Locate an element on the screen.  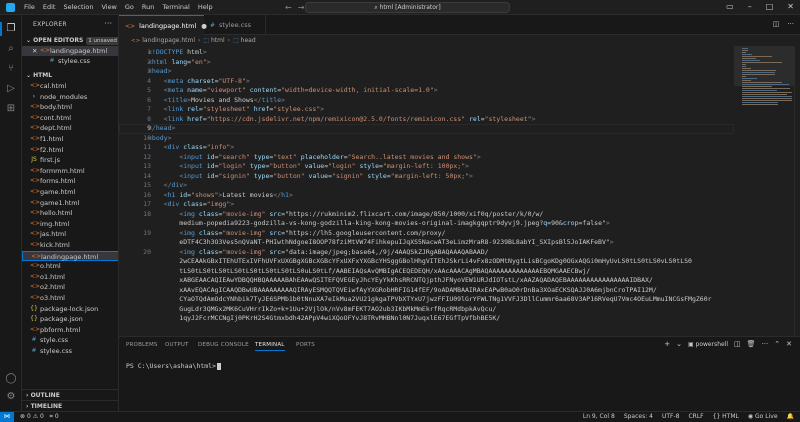
open-editor-landingpage: ✕ <> landingpage.html is located at coordinates (70, 51).